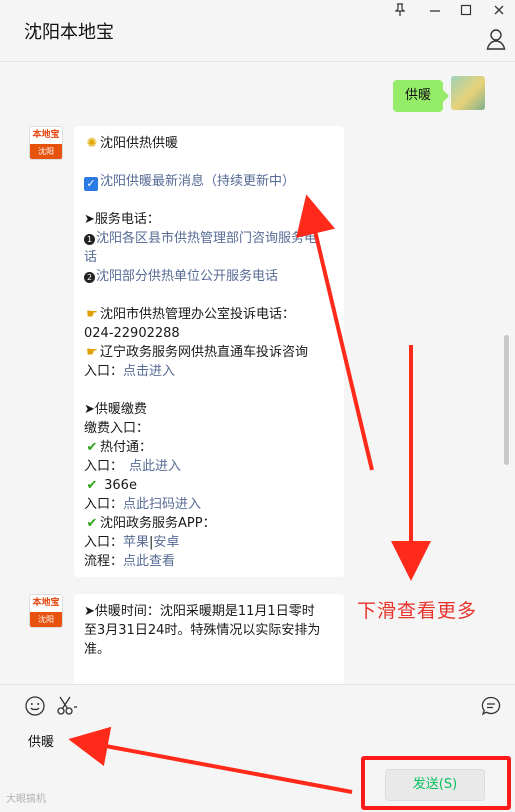 This screenshot has width=515, height=812. I want to click on heating-period-line-2: 至3月31日24时。特殊情况以实际安排为, so click(202, 630).